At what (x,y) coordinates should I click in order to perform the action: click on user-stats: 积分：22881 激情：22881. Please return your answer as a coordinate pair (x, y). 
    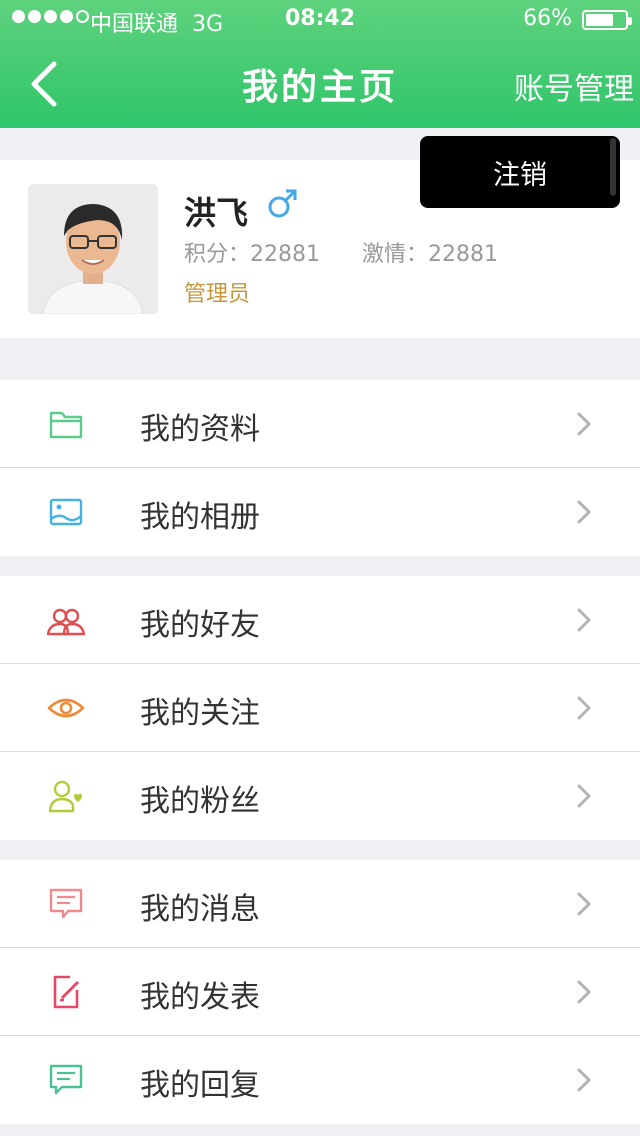
    Looking at the image, I should click on (341, 252).